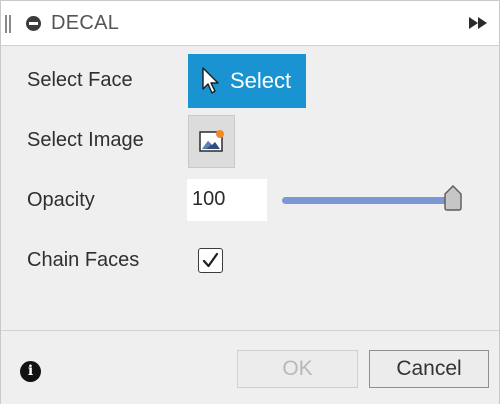 The width and height of the screenshot is (500, 404). Describe the element at coordinates (227, 200) in the screenshot. I see `opacity-input: 100` at that location.